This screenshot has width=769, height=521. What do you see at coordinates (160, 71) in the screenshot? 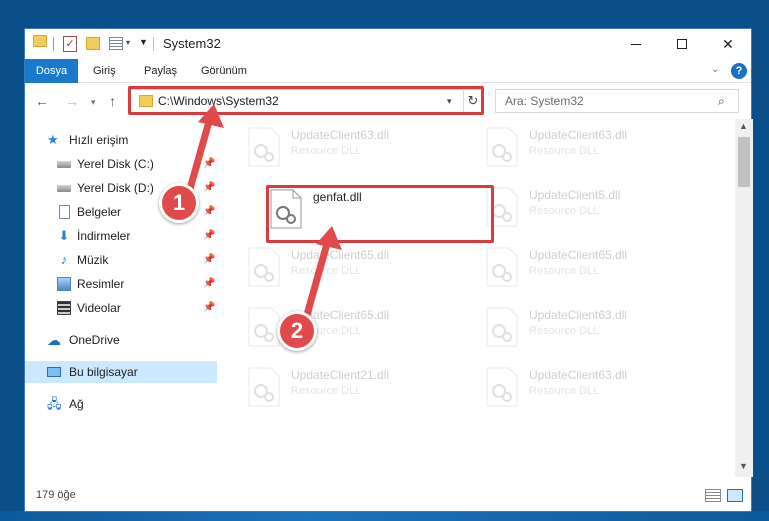
I see `tab-share: Paylaş` at bounding box center [160, 71].